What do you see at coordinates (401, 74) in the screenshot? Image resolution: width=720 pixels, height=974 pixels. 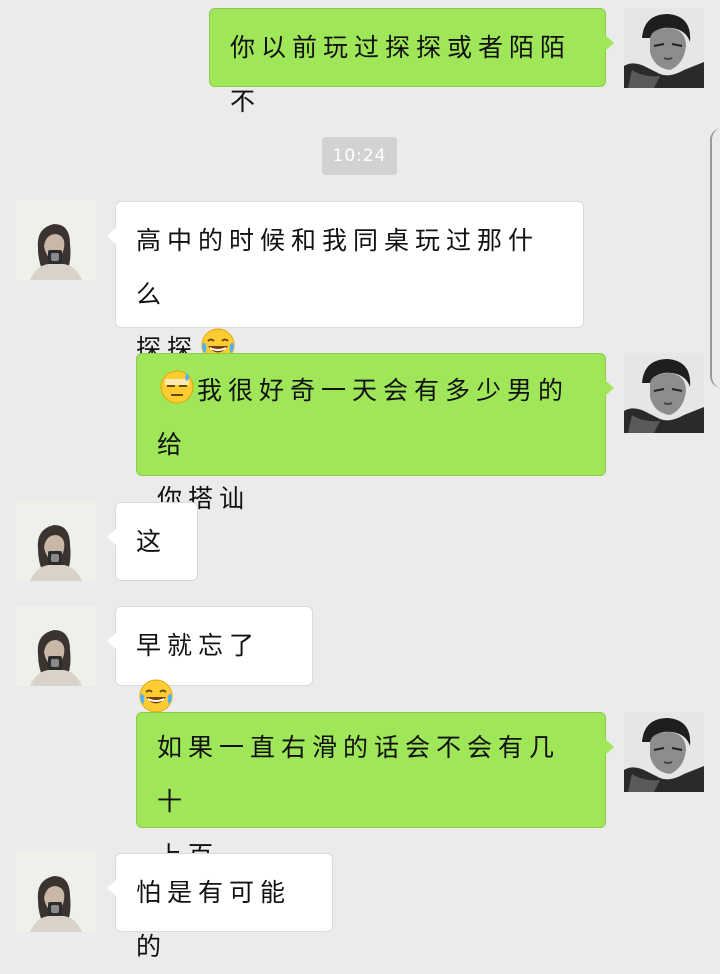 I see `message-text: 你以前玩过探探或者陌陌不` at bounding box center [401, 74].